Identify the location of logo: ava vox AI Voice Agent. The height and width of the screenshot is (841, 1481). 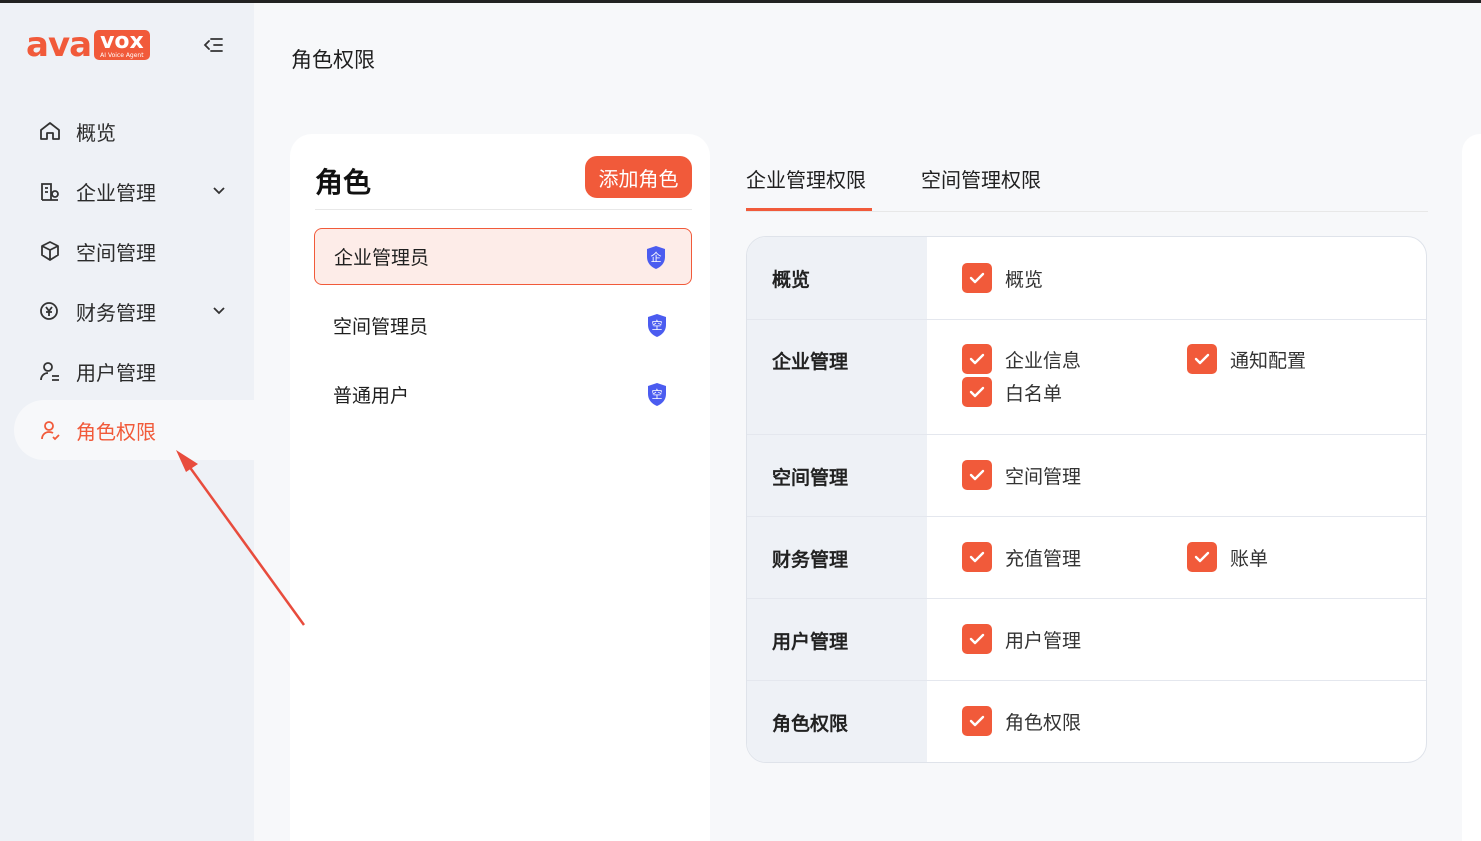
(88, 45).